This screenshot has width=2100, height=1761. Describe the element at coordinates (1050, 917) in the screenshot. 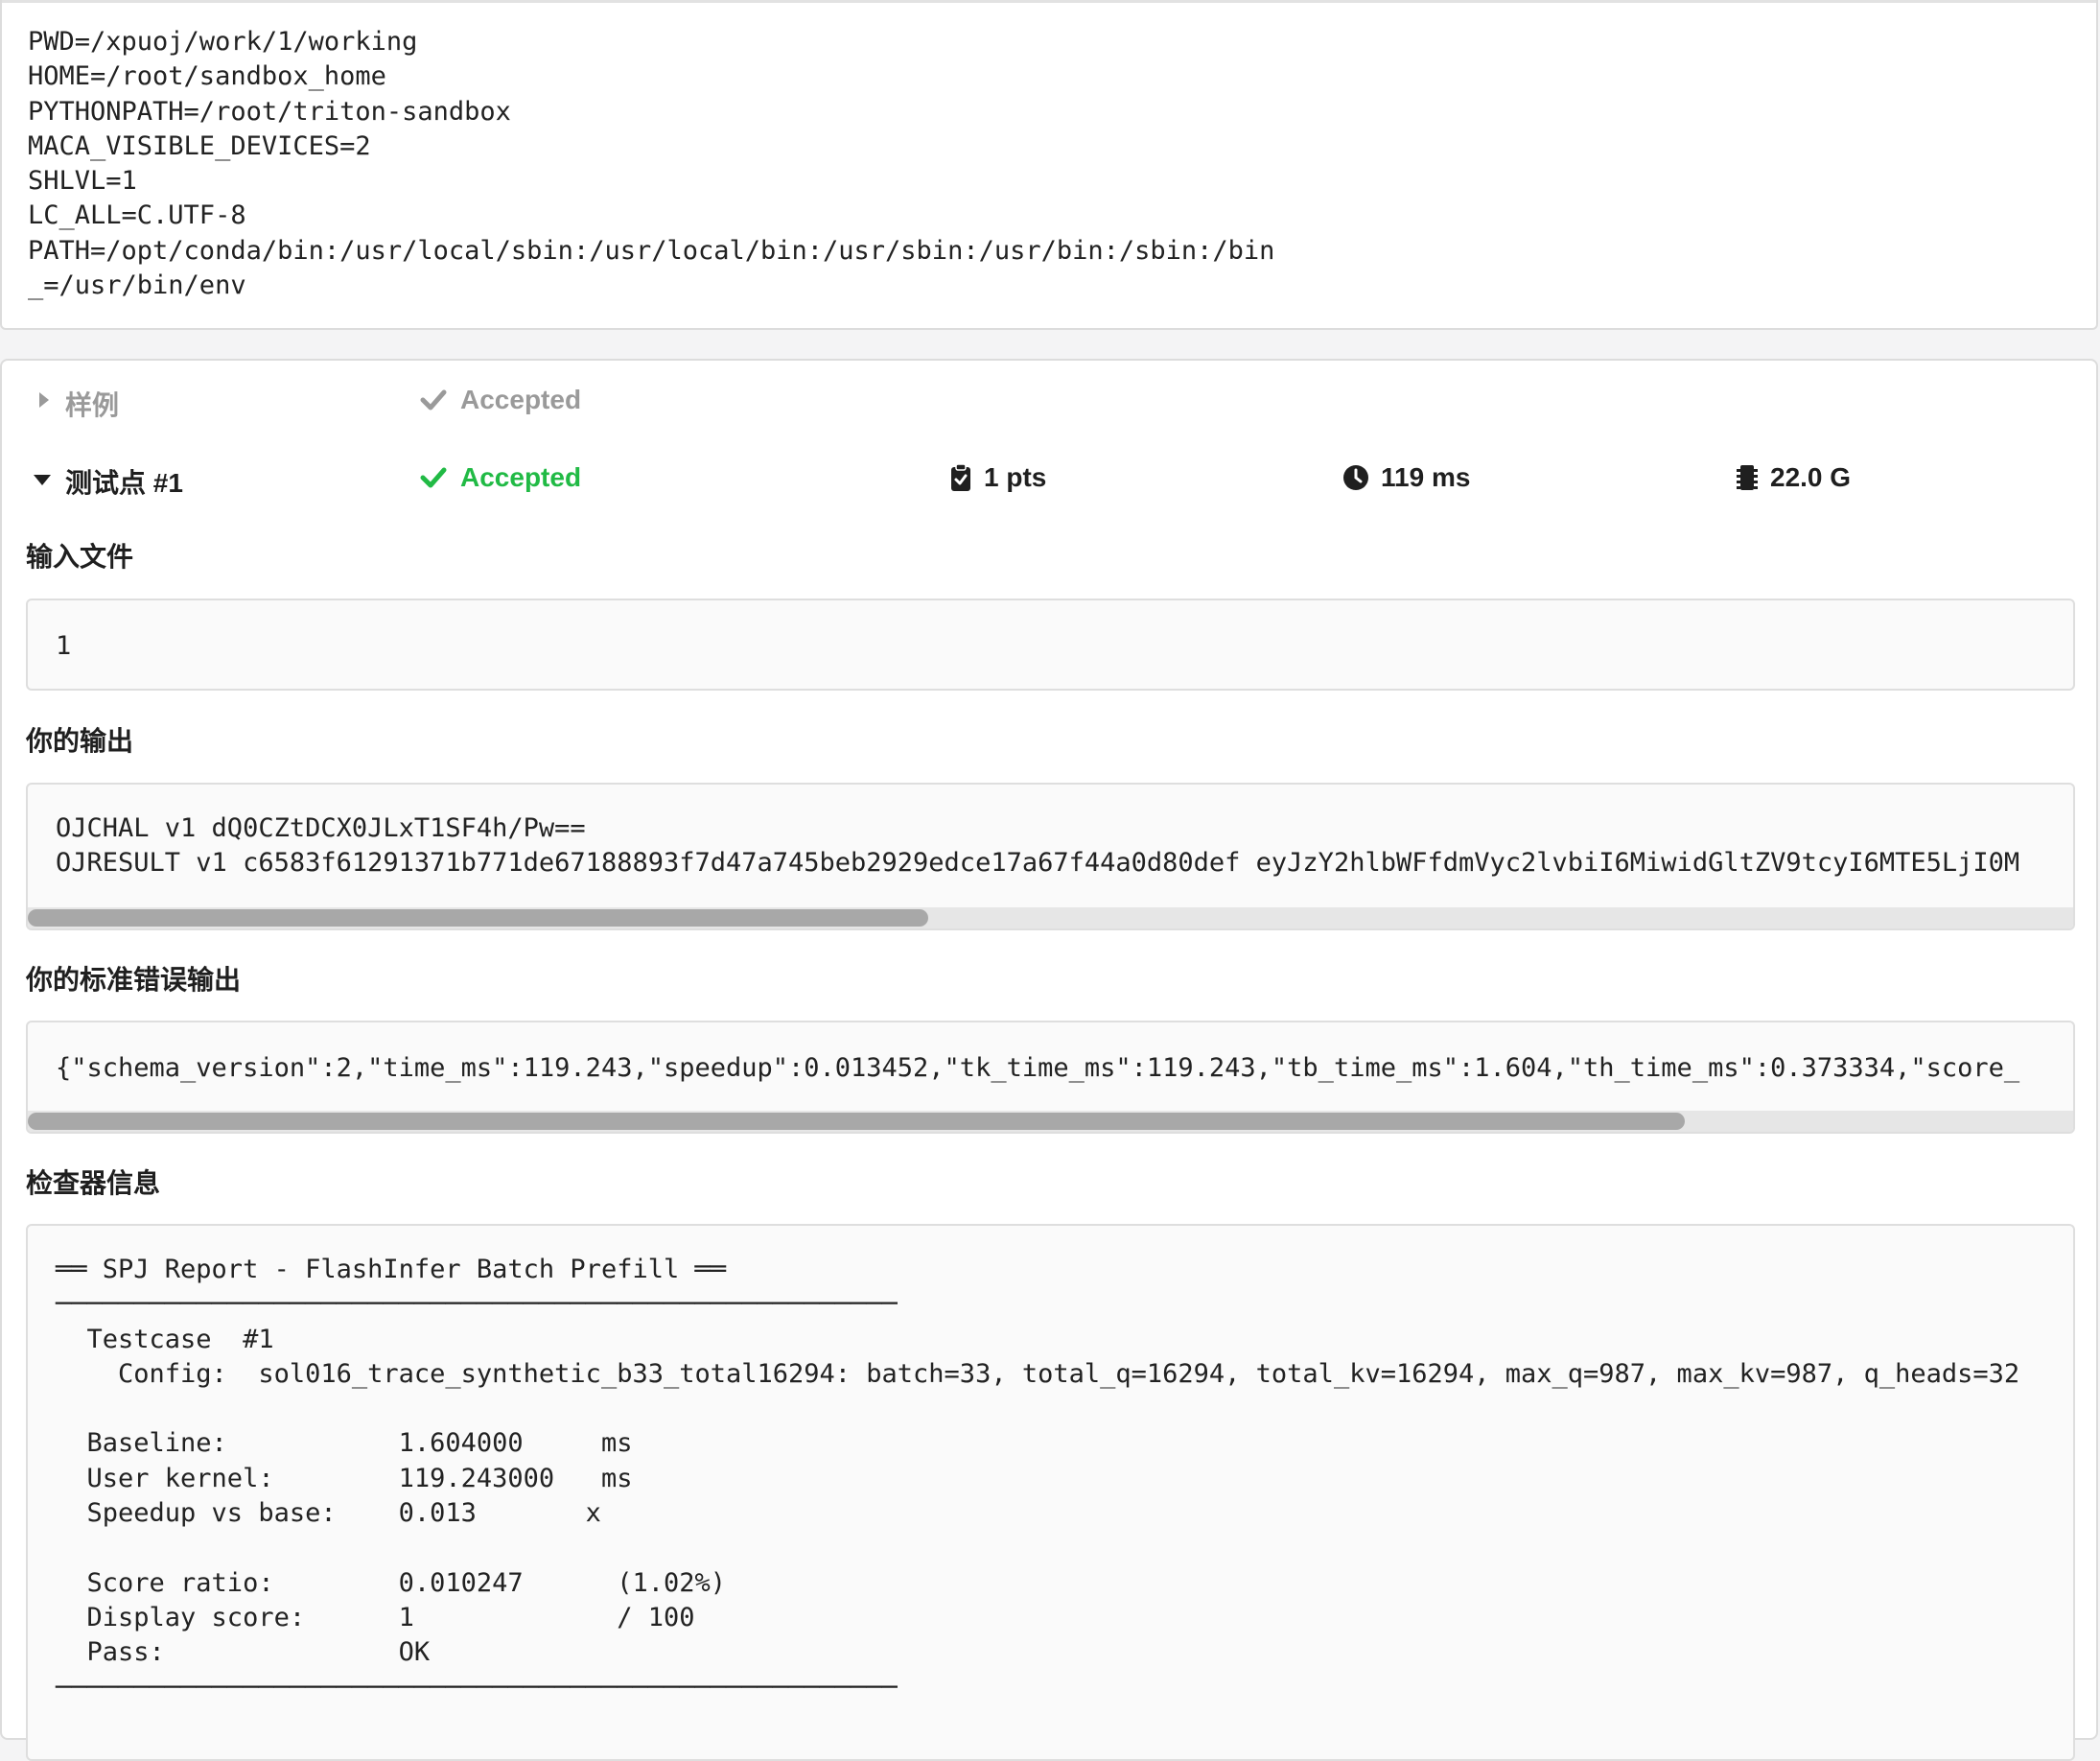

I see `output-horizontal-scrollbar` at that location.